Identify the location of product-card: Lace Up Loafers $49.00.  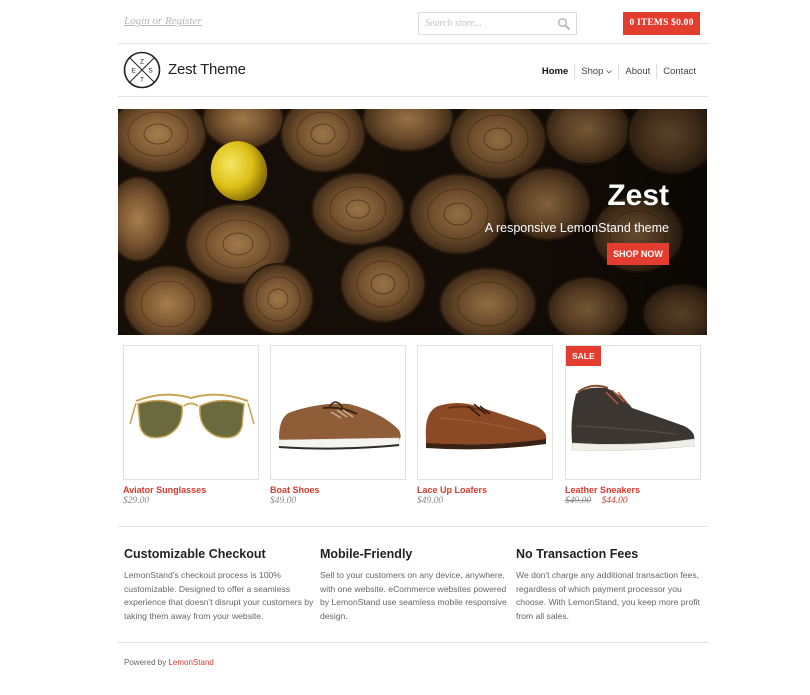
(485, 425).